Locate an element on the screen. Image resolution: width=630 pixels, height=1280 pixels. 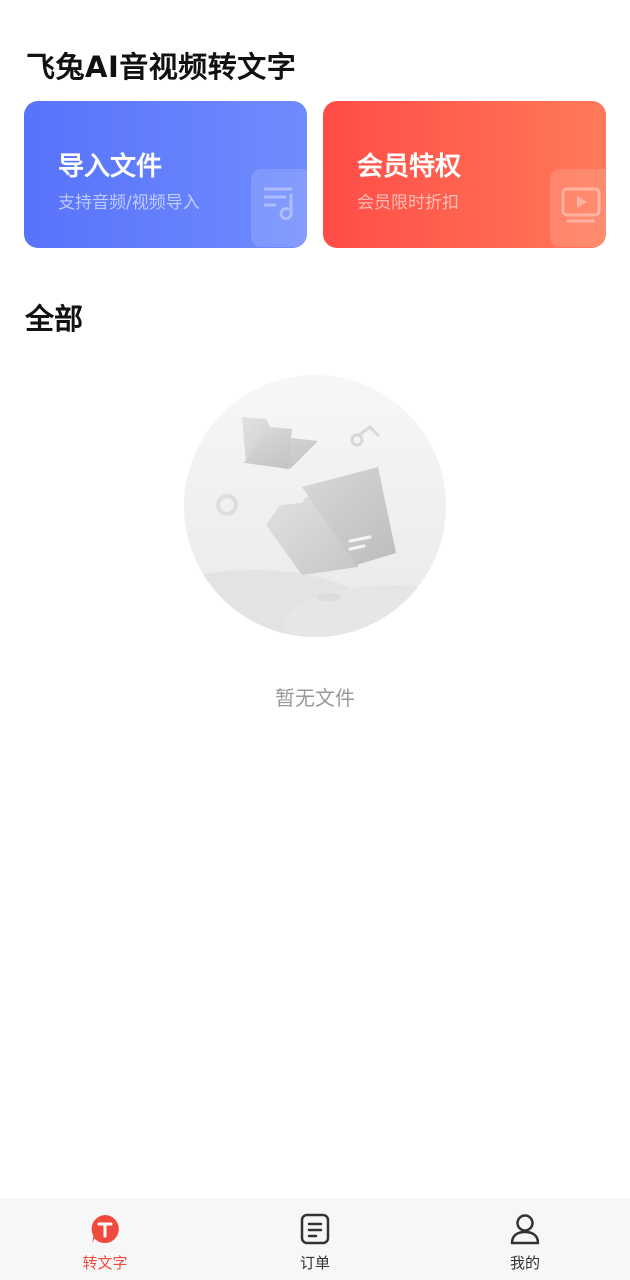
nav-item-orders: 订单 is located at coordinates (315, 1239).